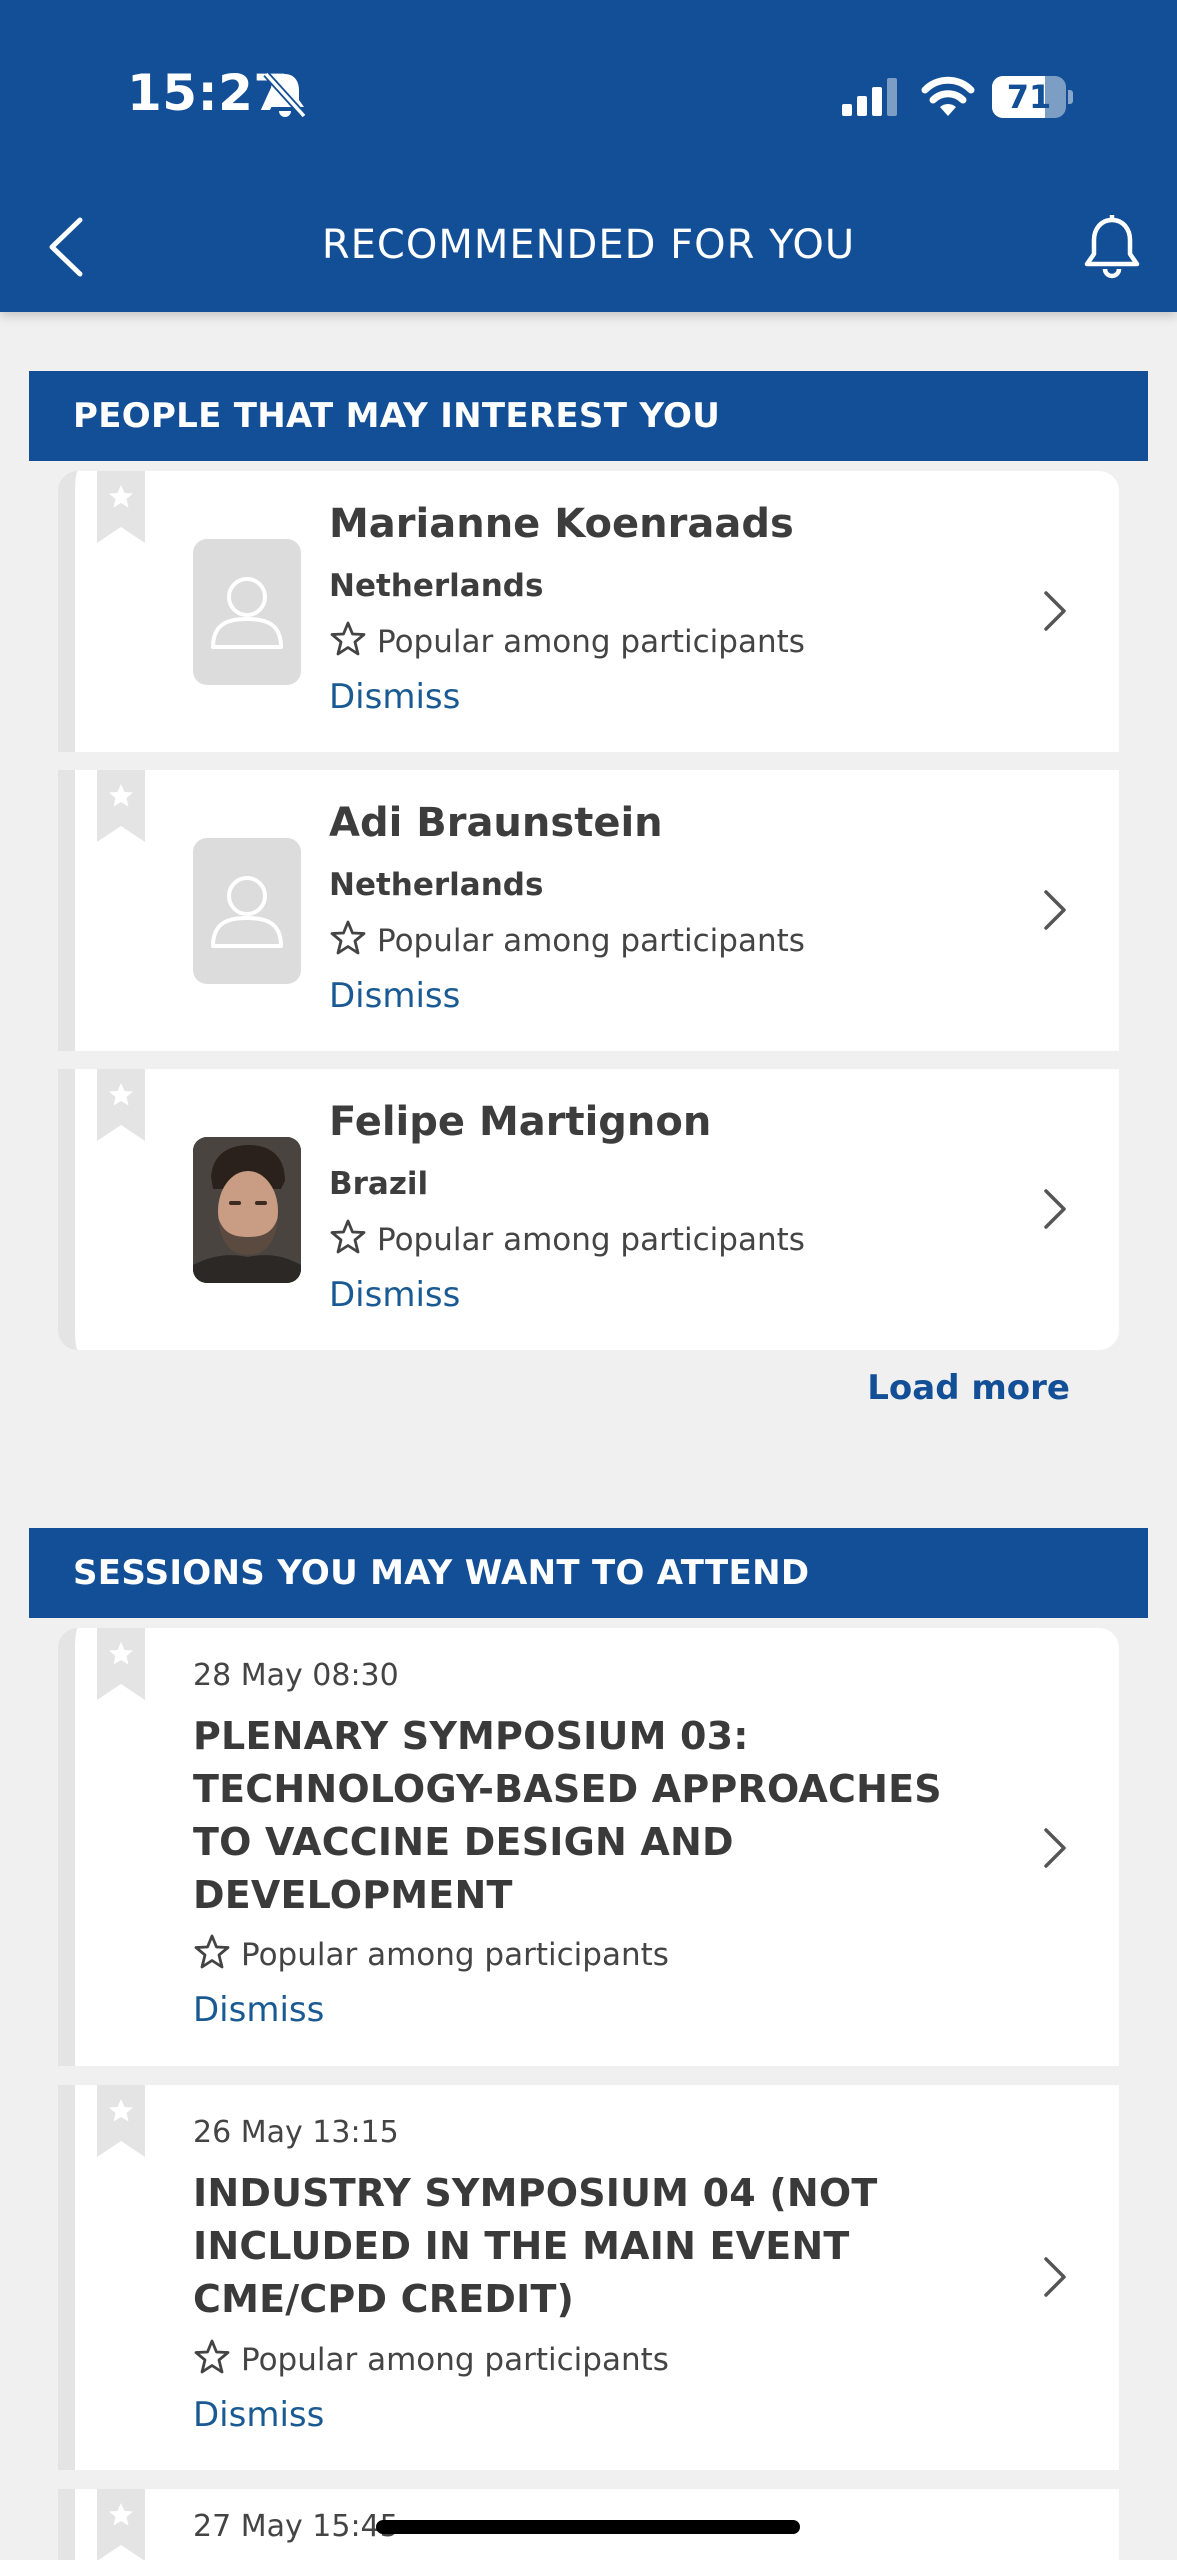 This screenshot has width=1177, height=2560. Describe the element at coordinates (296, 1675) in the screenshot. I see `session-datetime: 28 May 08:30` at that location.